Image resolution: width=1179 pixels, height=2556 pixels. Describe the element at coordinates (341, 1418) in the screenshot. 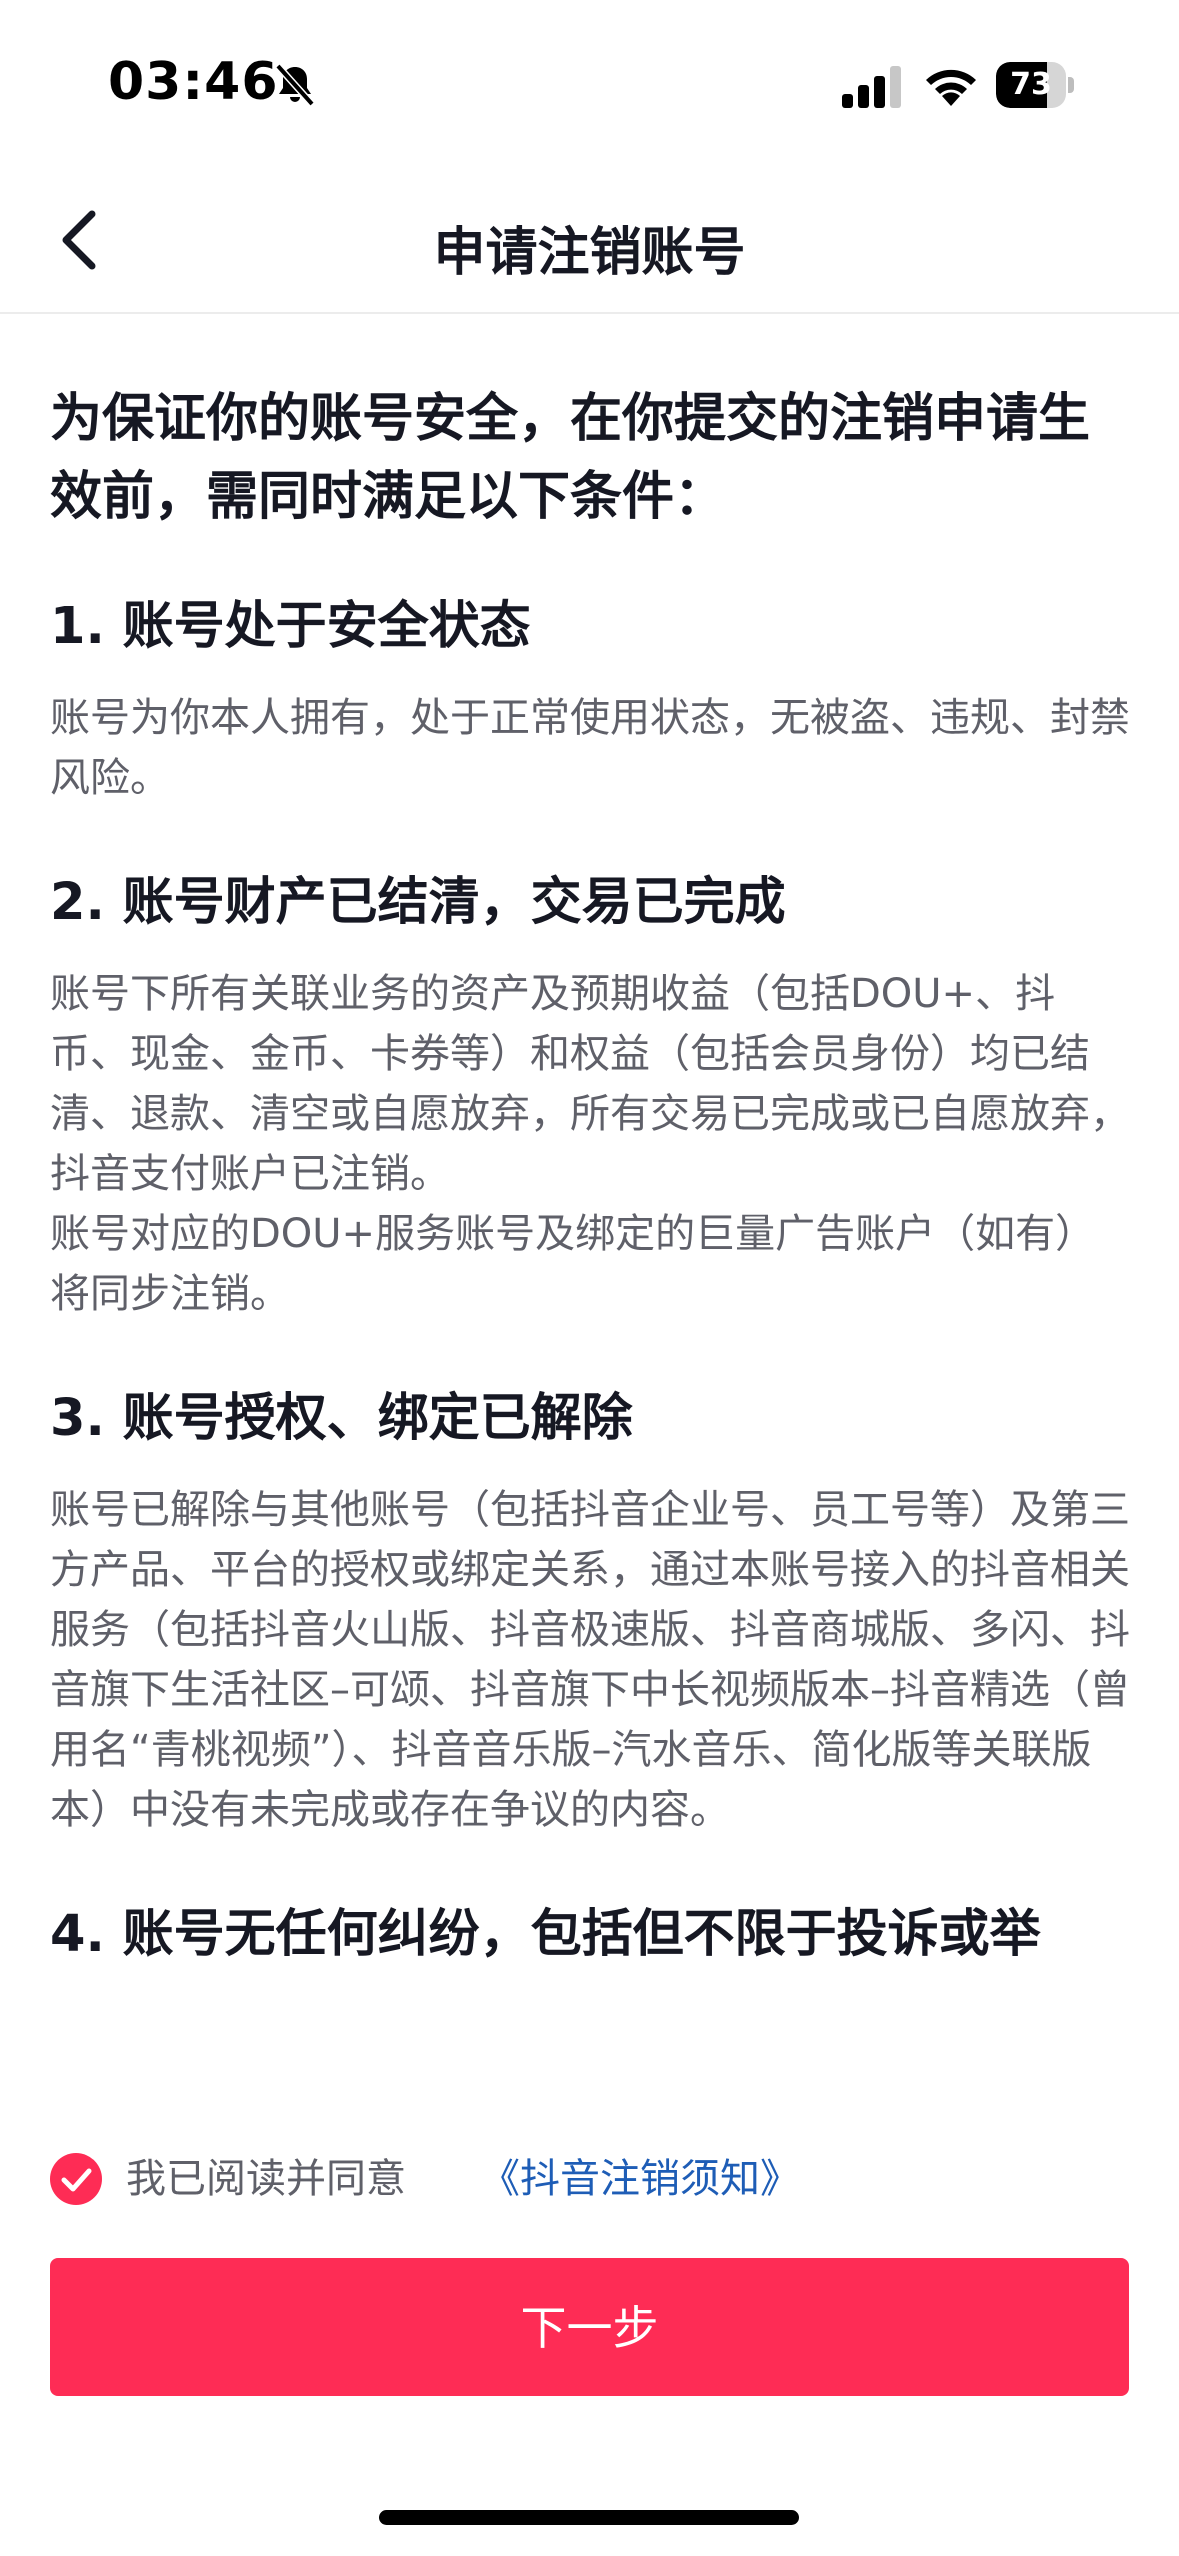

I see `condition-title: 3. 账号授权、绑定已解除` at that location.